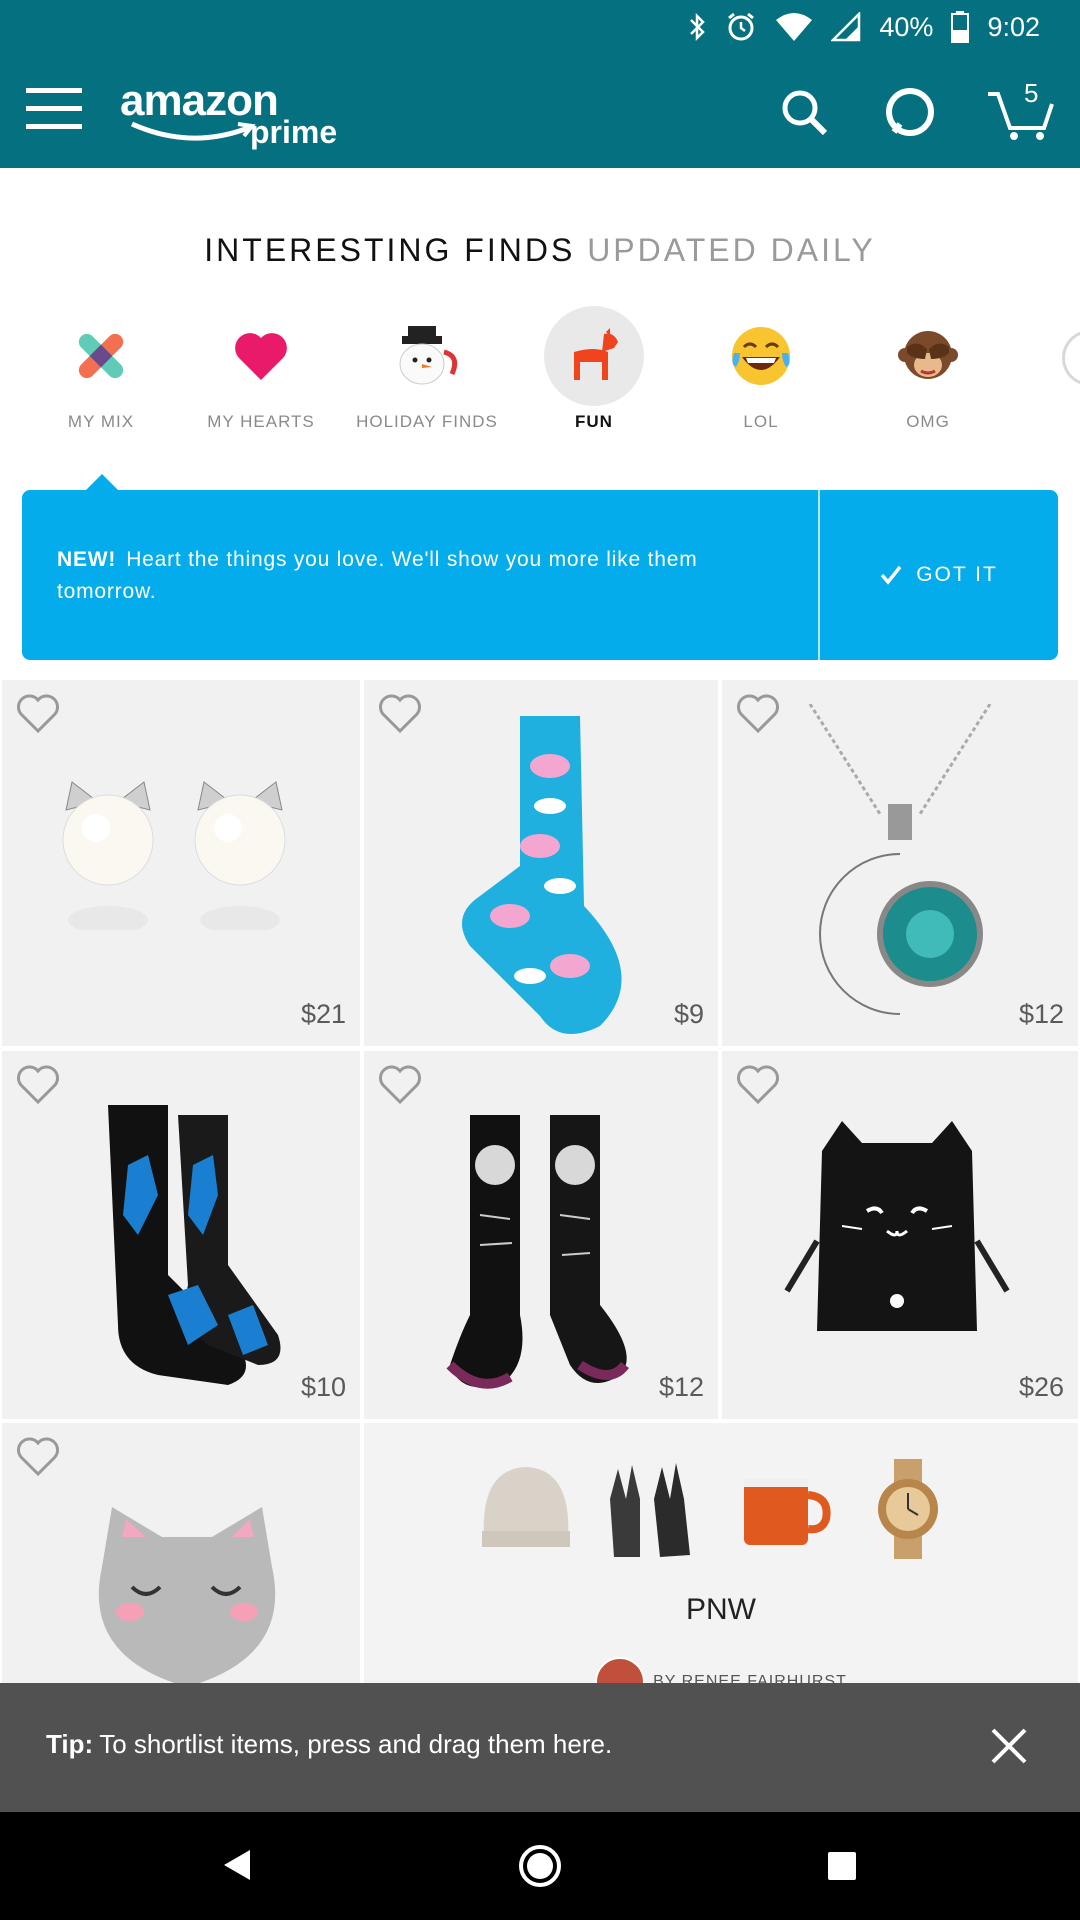  I want to click on curator-name: BY RENEE FAIRHURST, so click(750, 1678).